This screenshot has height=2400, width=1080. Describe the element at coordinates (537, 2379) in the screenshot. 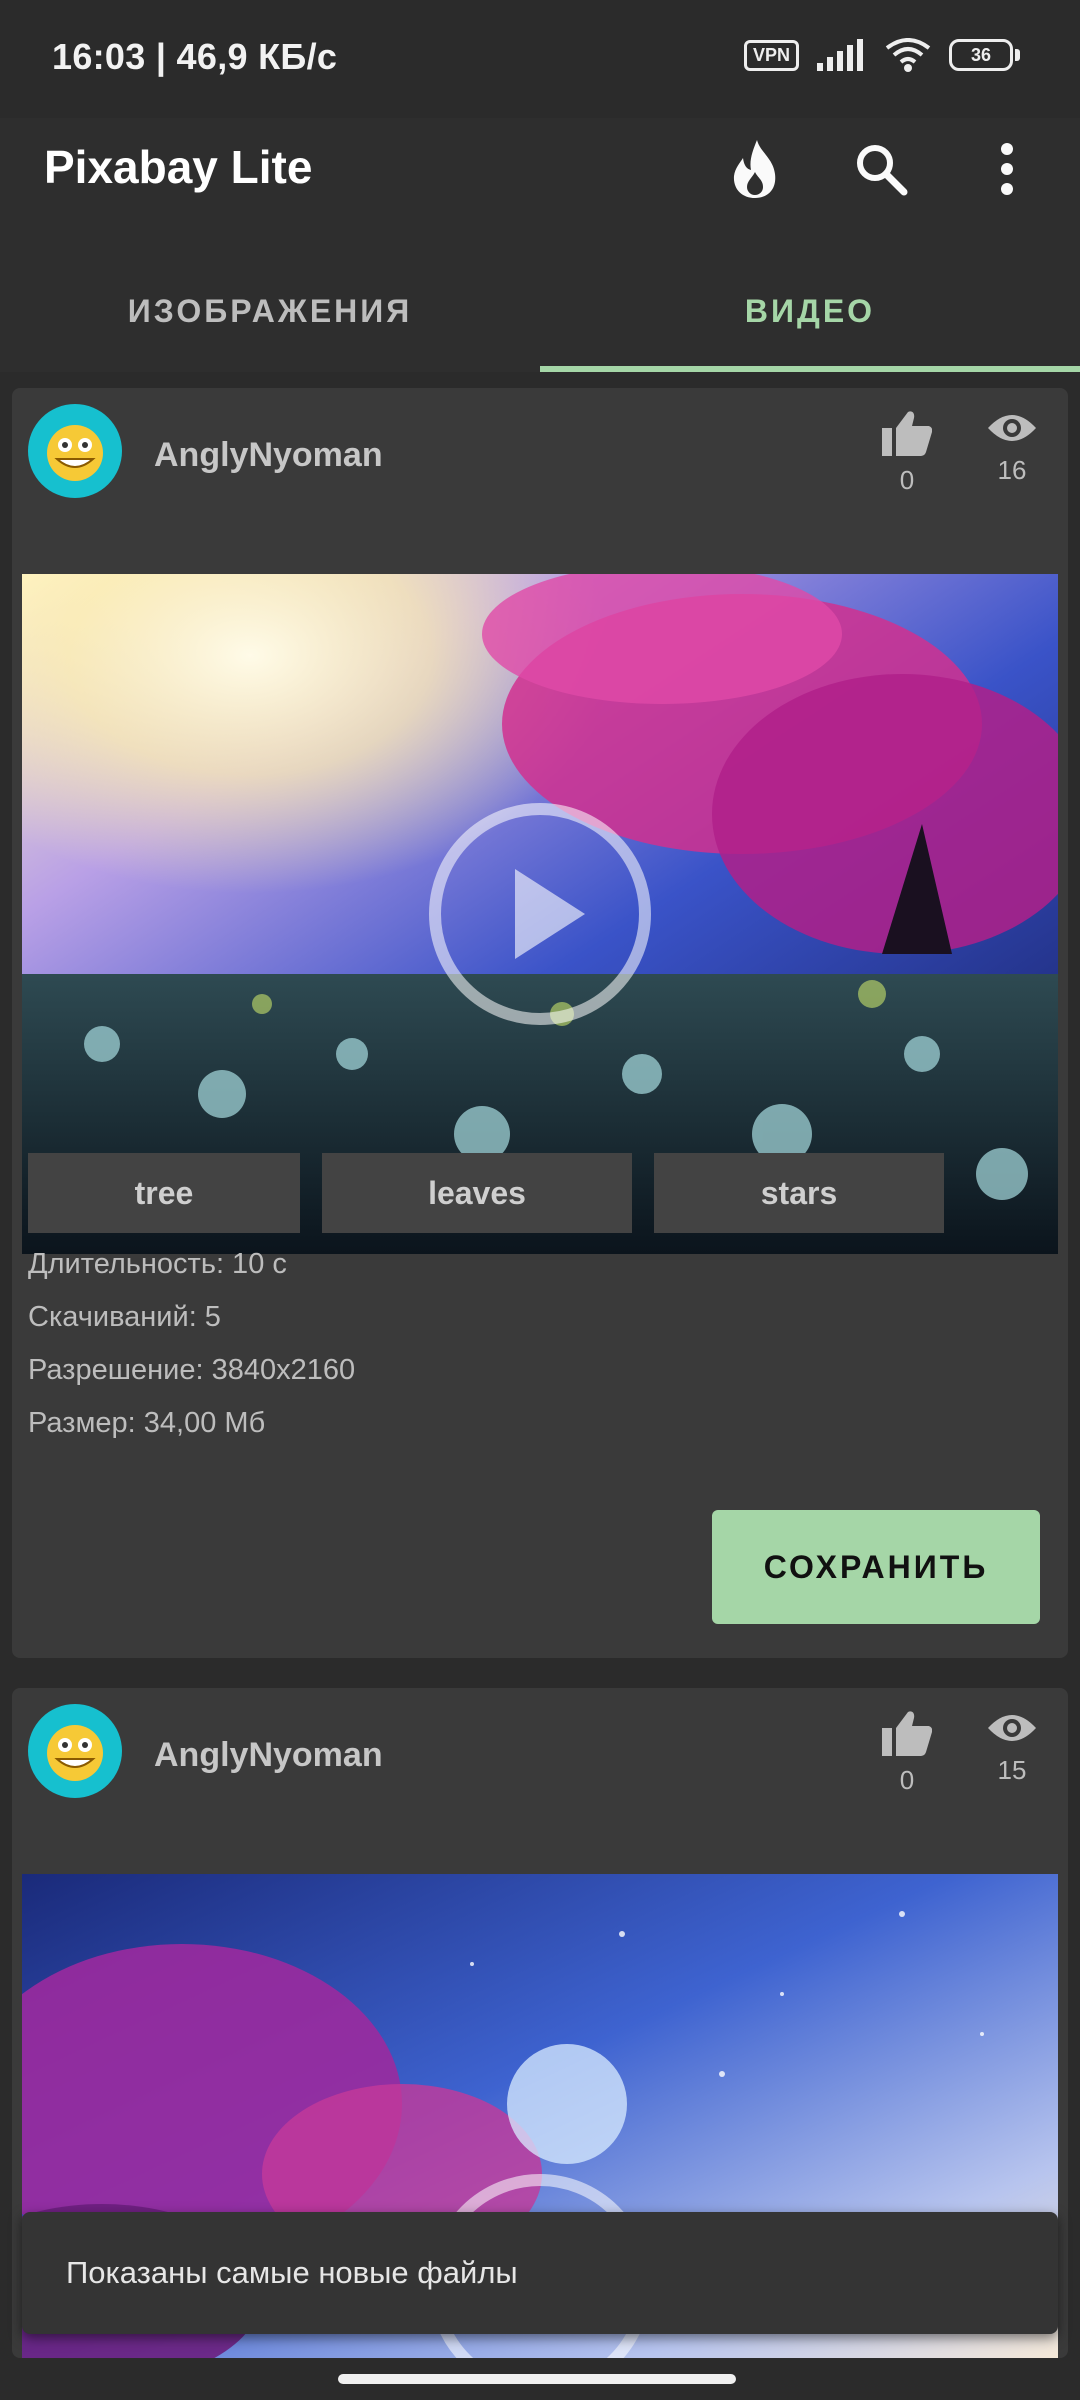

I see `home-indicator` at that location.